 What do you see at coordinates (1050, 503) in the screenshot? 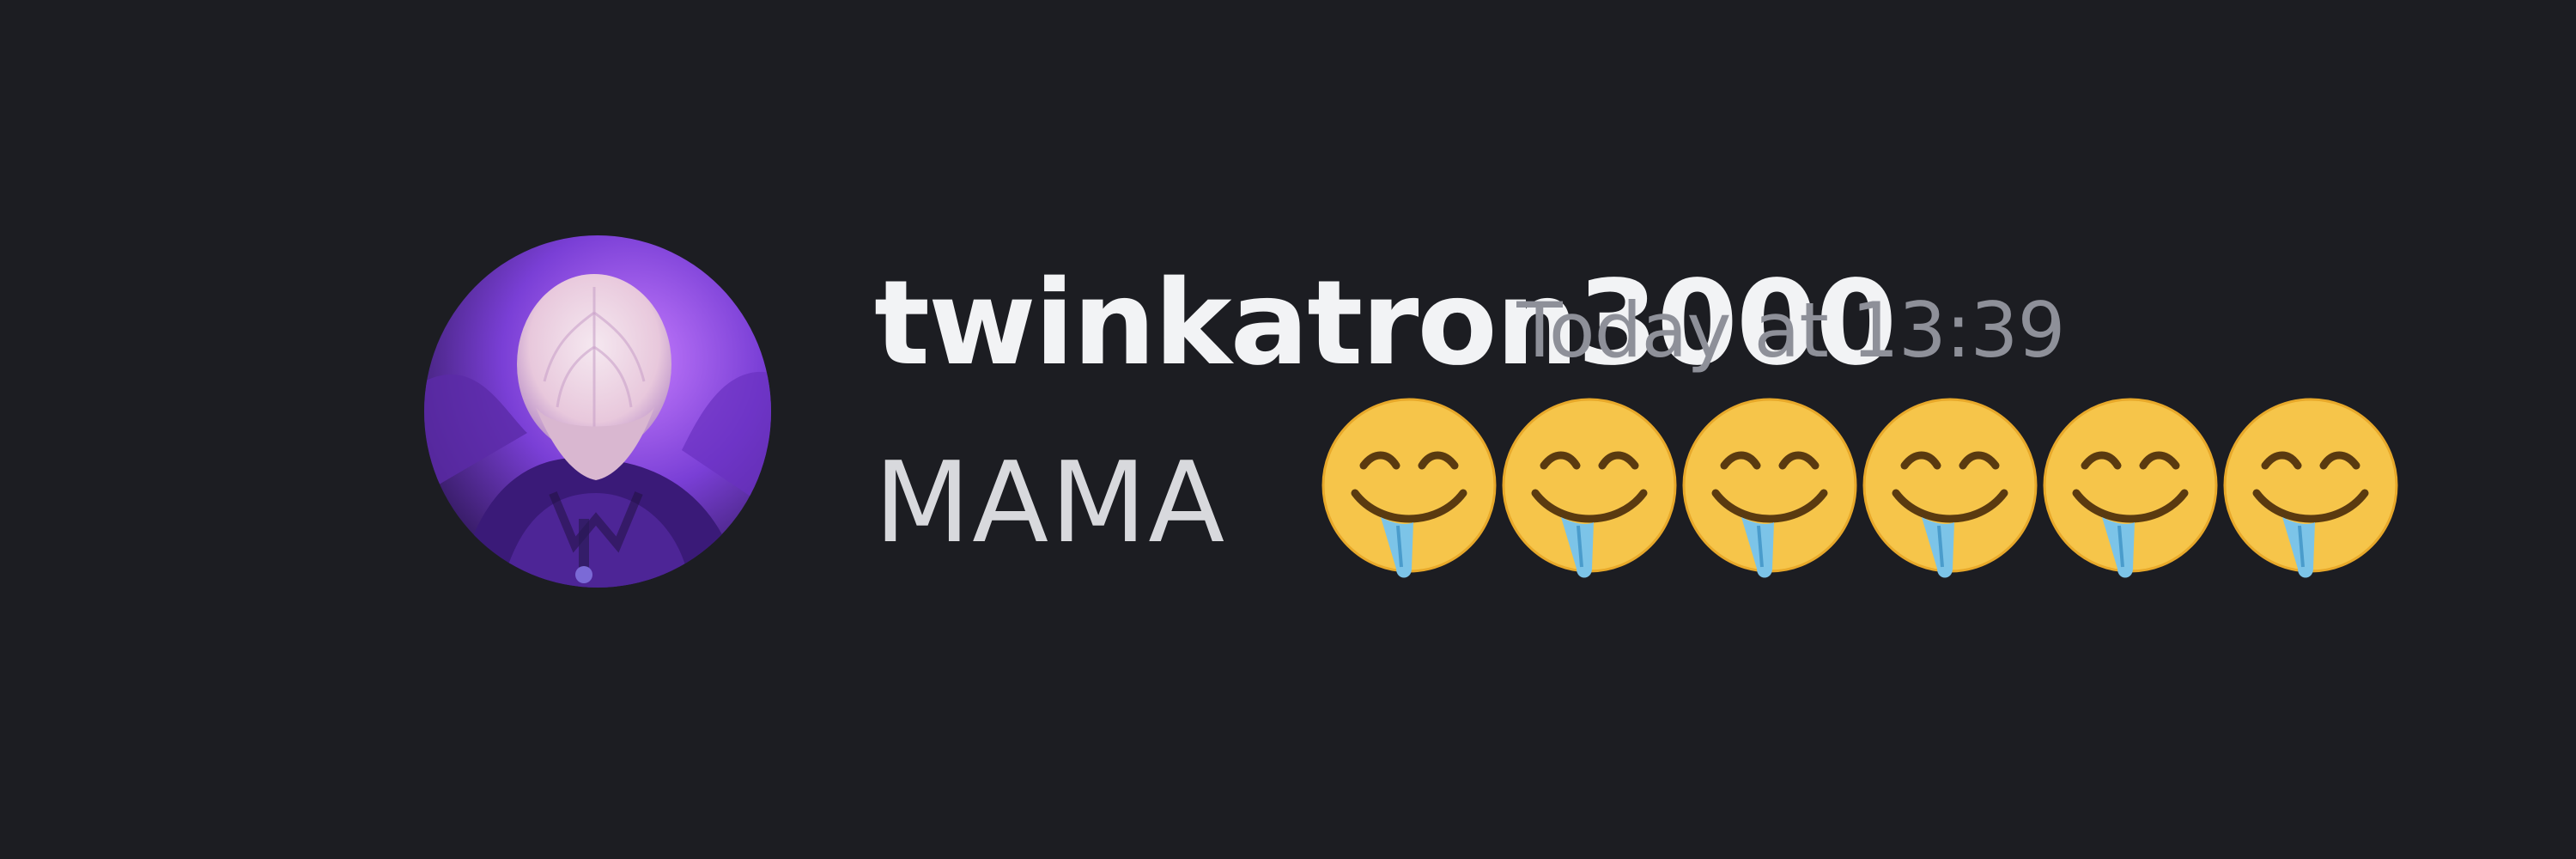
I see `message-text: MAMA` at bounding box center [1050, 503].